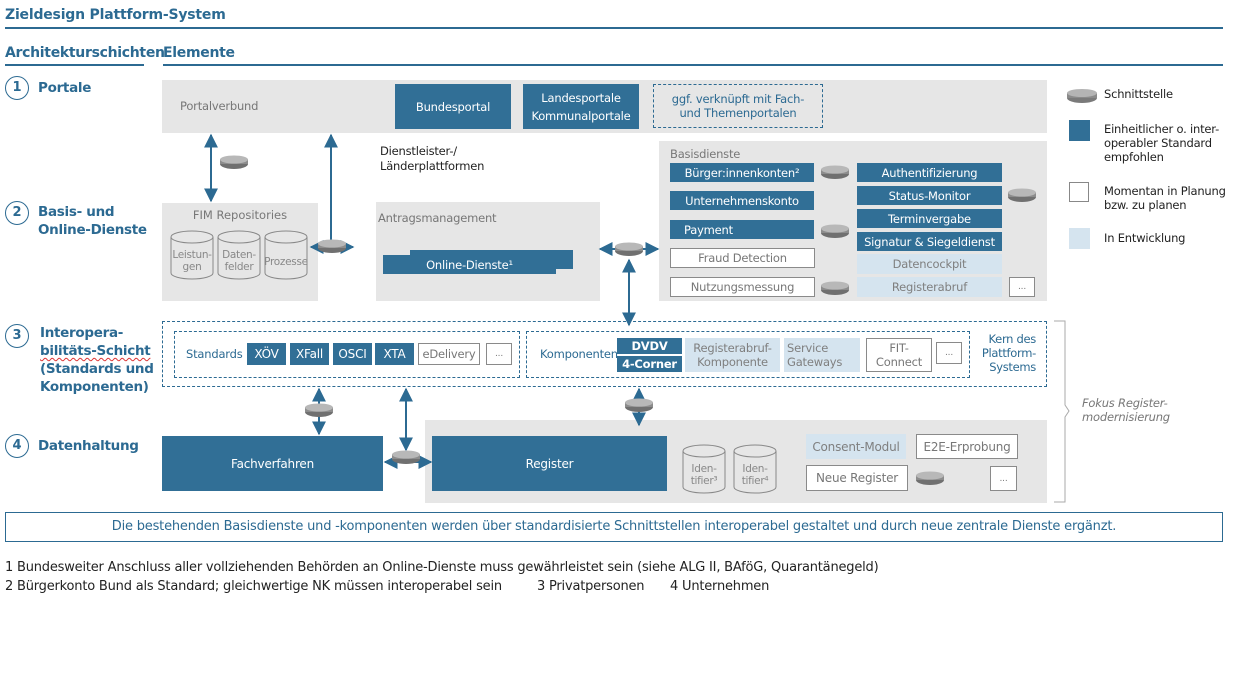  What do you see at coordinates (581, 106) in the screenshot?
I see `landesportale-box: Landesportale Kommunalportale` at bounding box center [581, 106].